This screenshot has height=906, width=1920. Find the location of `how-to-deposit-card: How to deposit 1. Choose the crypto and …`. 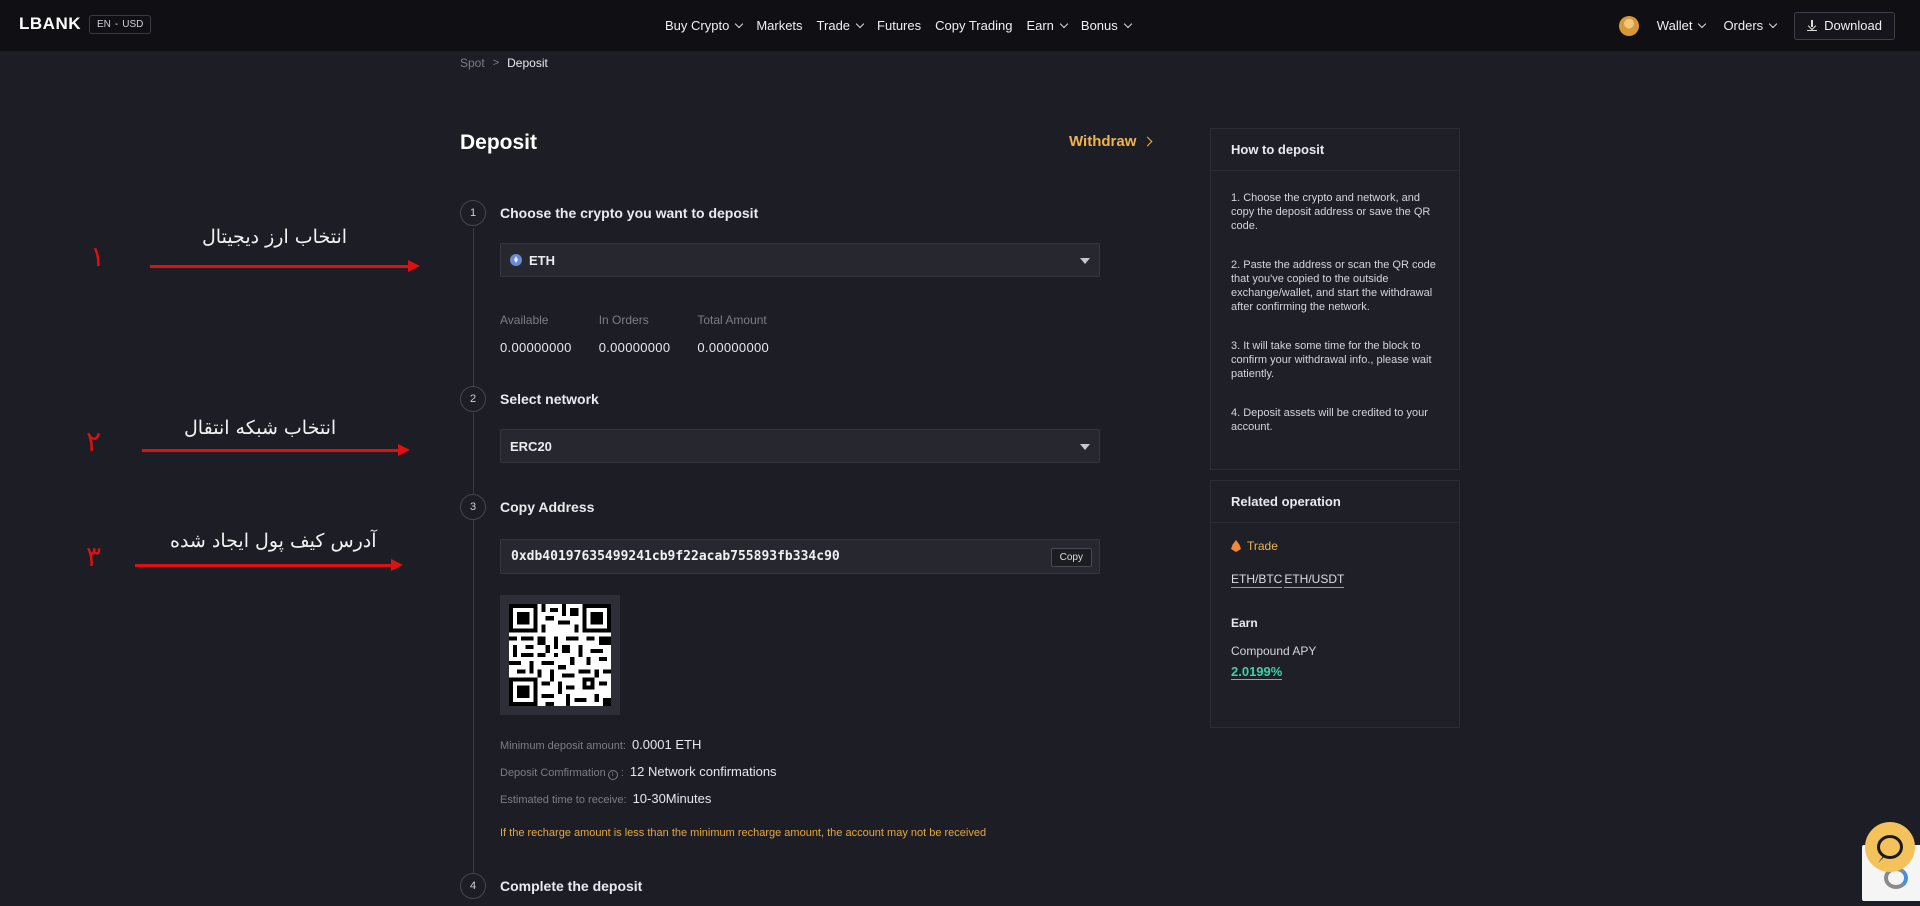

how-to-deposit-card: How to deposit 1. Choose the crypto and … is located at coordinates (1335, 299).